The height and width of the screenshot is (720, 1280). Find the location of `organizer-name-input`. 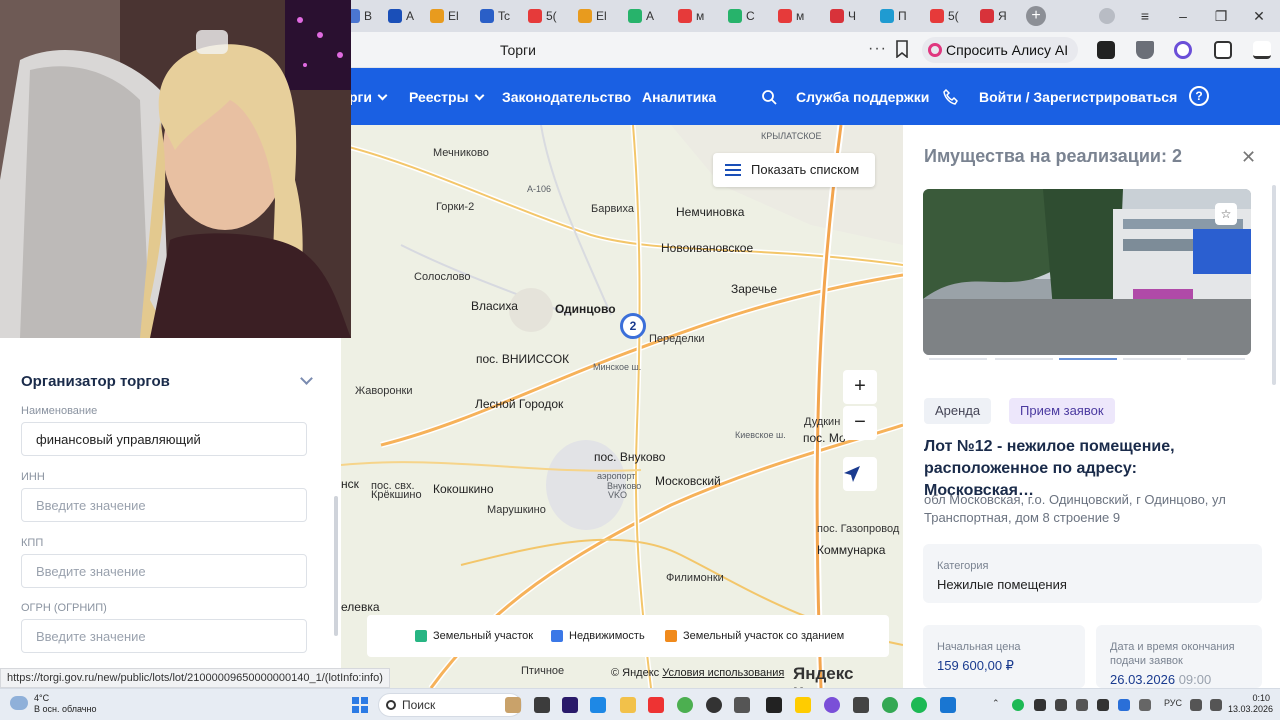

organizer-name-input is located at coordinates (164, 439).